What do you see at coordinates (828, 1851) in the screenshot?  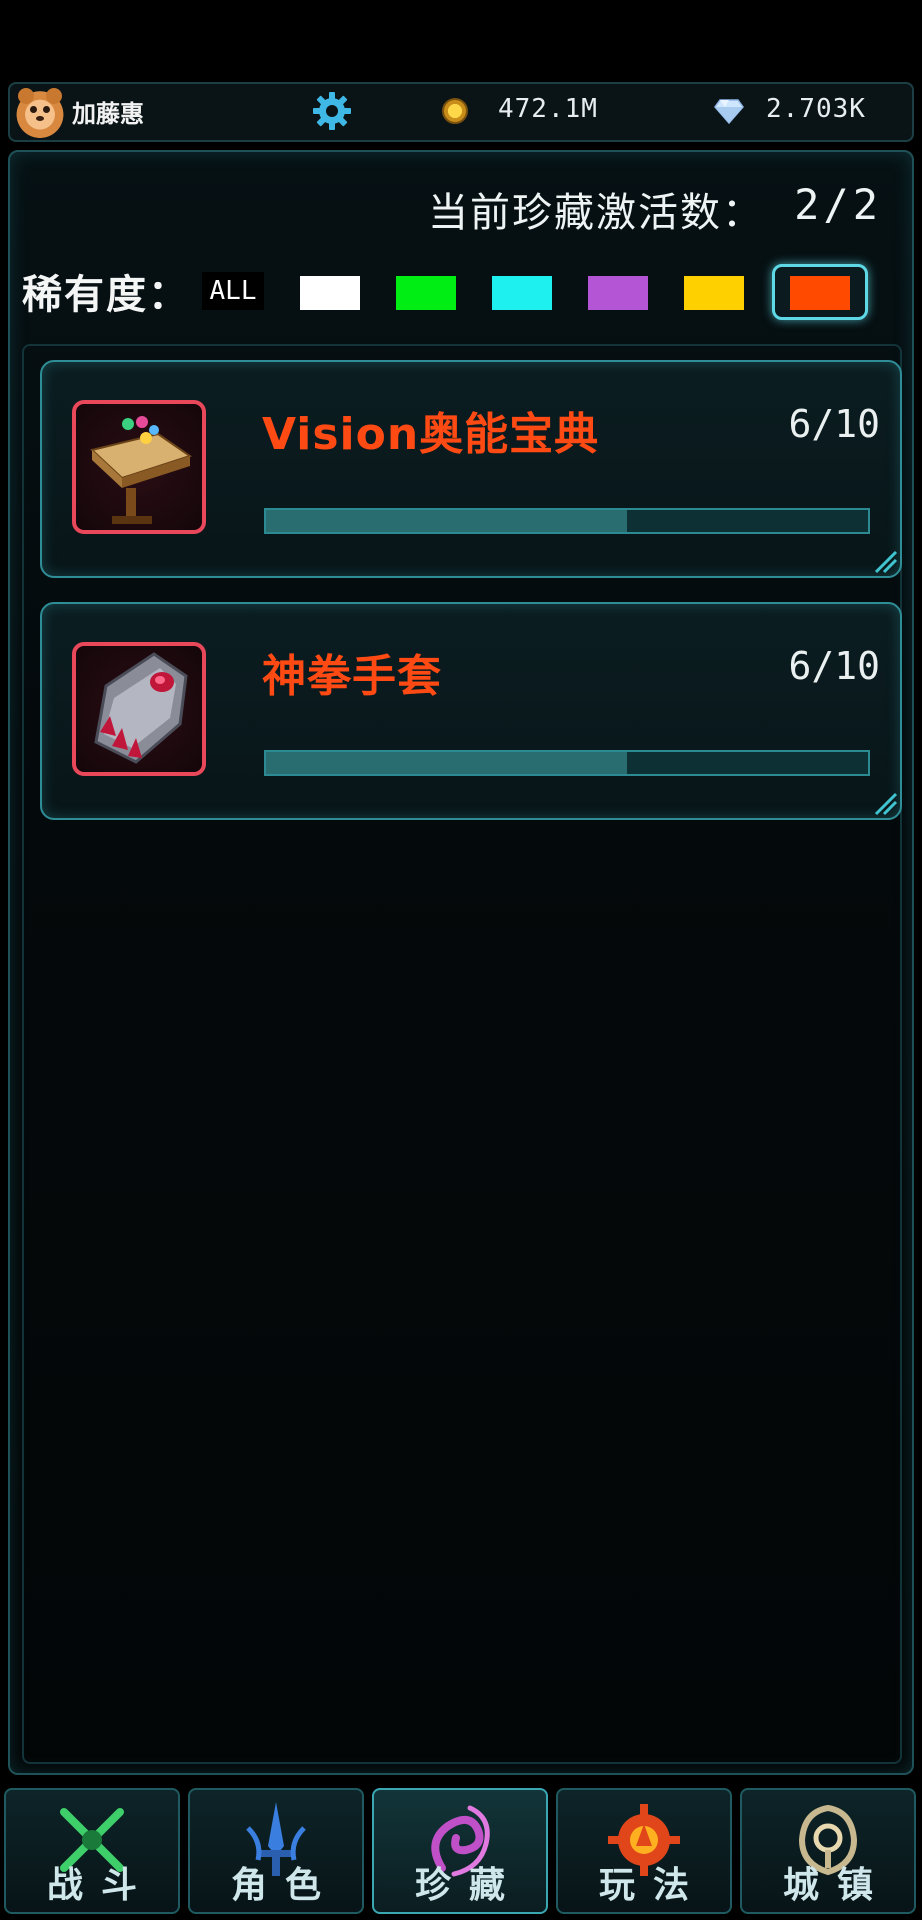 I see `tab-town: 城镇` at bounding box center [828, 1851].